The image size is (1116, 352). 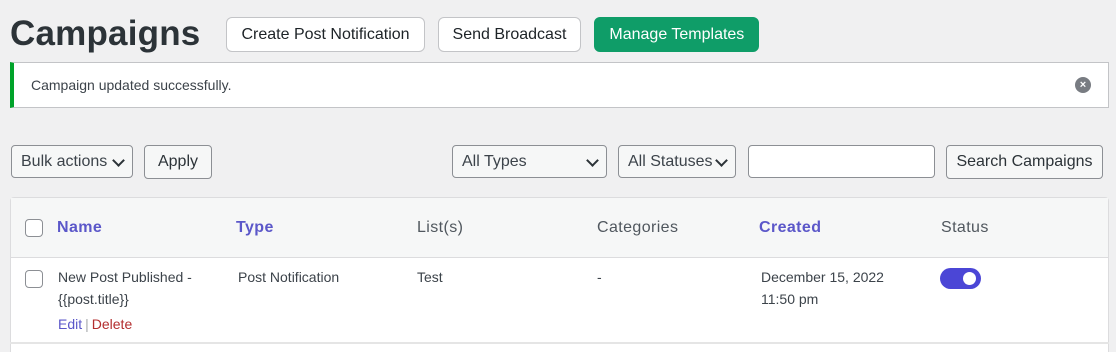 What do you see at coordinates (969, 278) in the screenshot?
I see `toggle-knob` at bounding box center [969, 278].